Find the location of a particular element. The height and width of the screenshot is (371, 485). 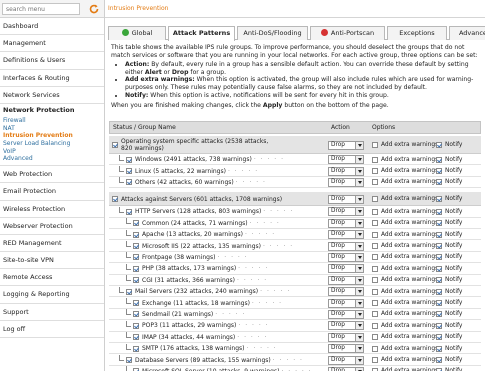

sidebar-item-log-off: Log off is located at coordinates (52, 330).